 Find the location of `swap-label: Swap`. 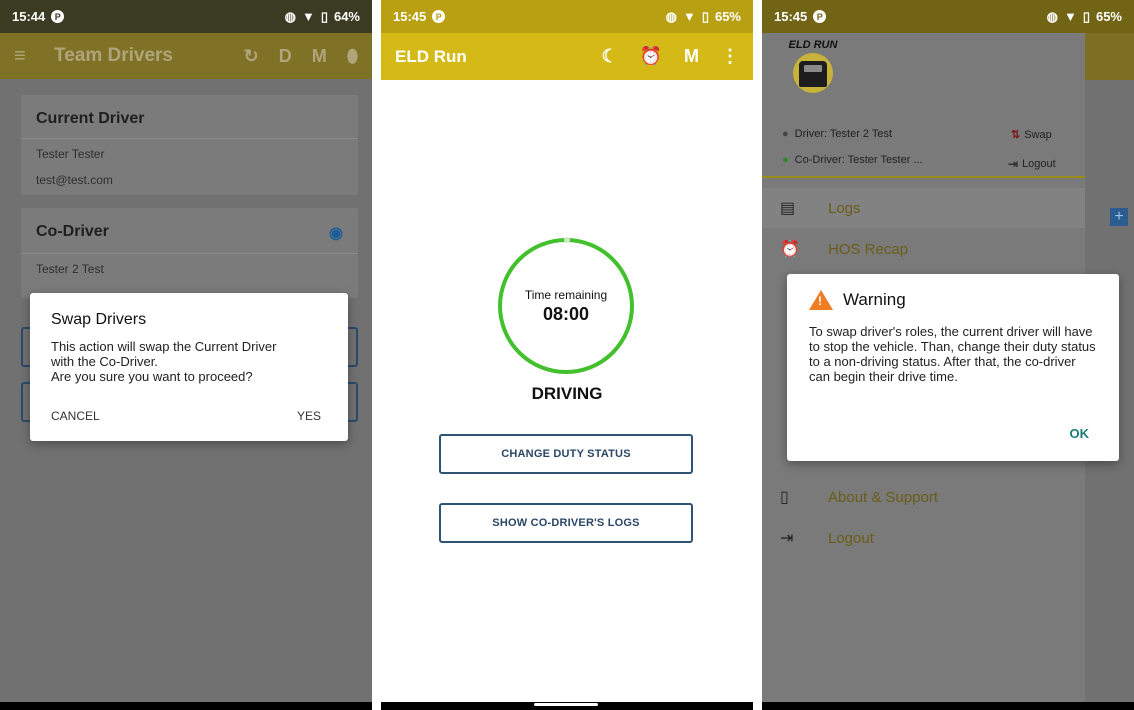

swap-label: Swap is located at coordinates (1038, 134).